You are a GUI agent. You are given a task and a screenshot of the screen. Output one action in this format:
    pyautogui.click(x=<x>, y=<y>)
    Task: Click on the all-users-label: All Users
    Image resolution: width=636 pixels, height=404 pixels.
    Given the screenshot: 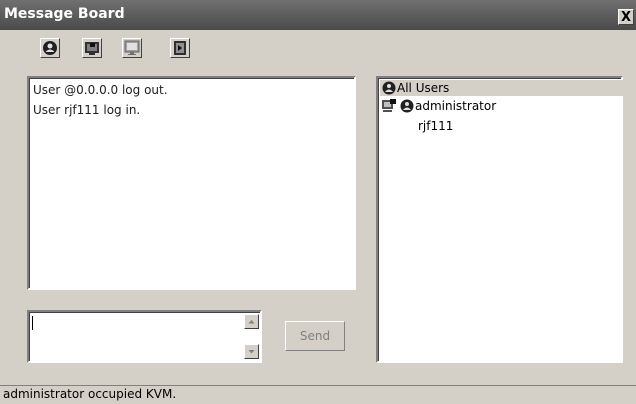 What is the action you would take?
    pyautogui.click(x=423, y=88)
    